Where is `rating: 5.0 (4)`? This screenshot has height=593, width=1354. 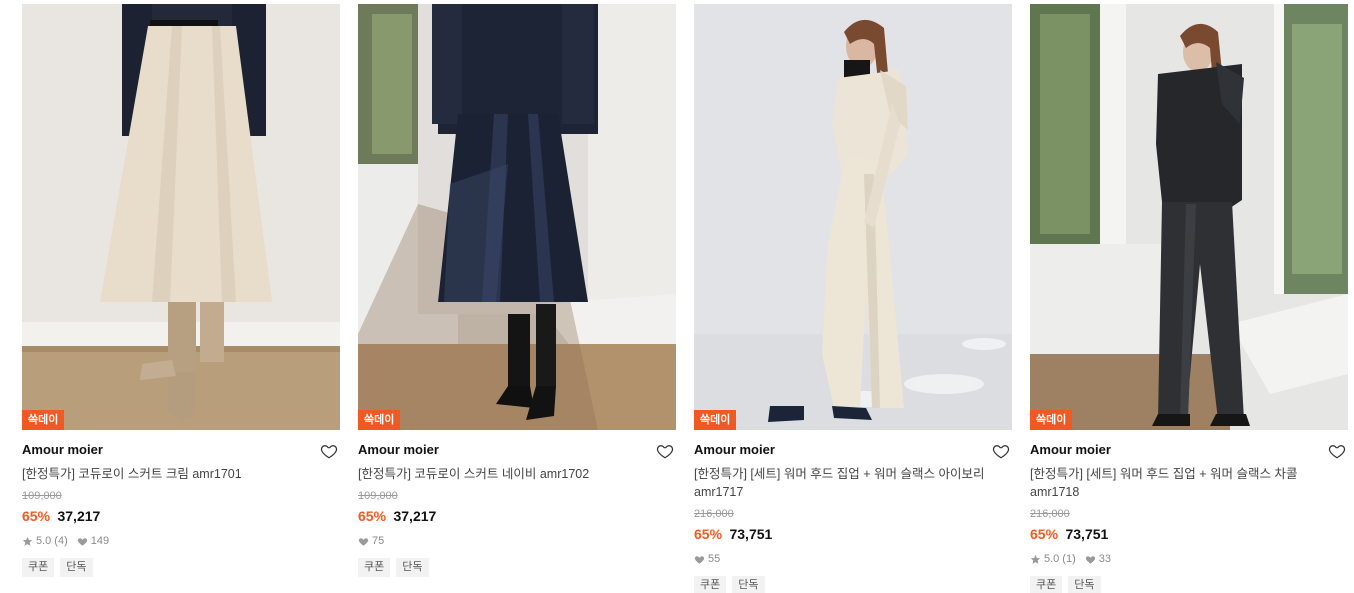
rating: 5.0 (4) is located at coordinates (45, 541).